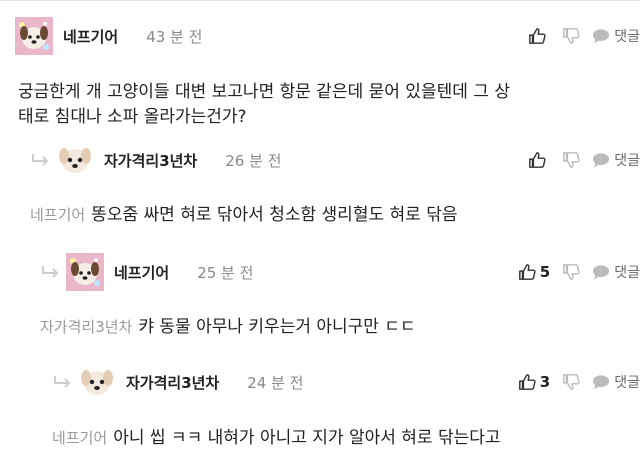  Describe the element at coordinates (274, 215) in the screenshot. I see `comment-text-line: 똥오줌 싸면 혀로 닦아서 청소함 생리혈도 혀로 닦음` at that location.